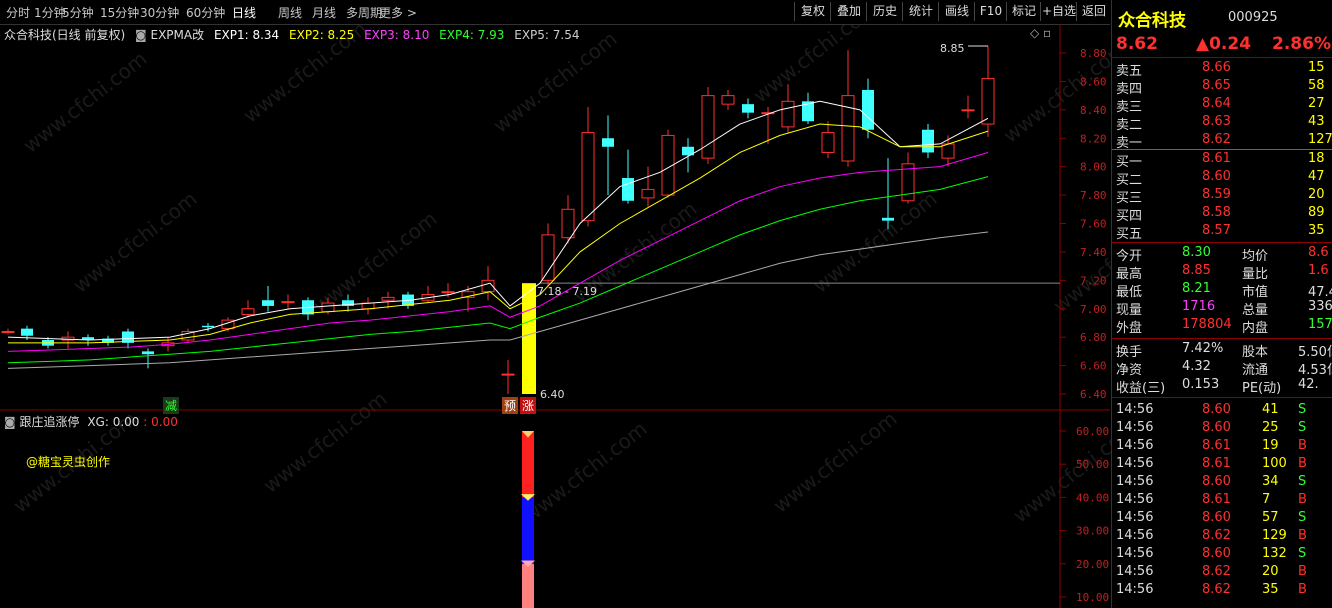  I want to click on cell: 8.30, so click(1196, 252).